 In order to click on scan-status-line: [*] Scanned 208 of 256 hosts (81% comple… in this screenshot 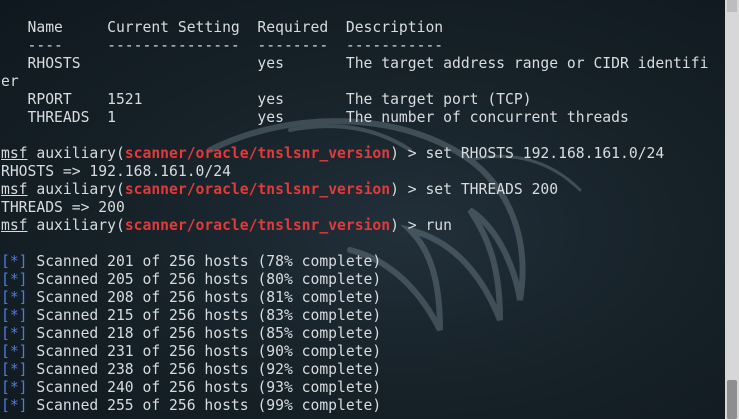, I will do `click(362, 298)`.